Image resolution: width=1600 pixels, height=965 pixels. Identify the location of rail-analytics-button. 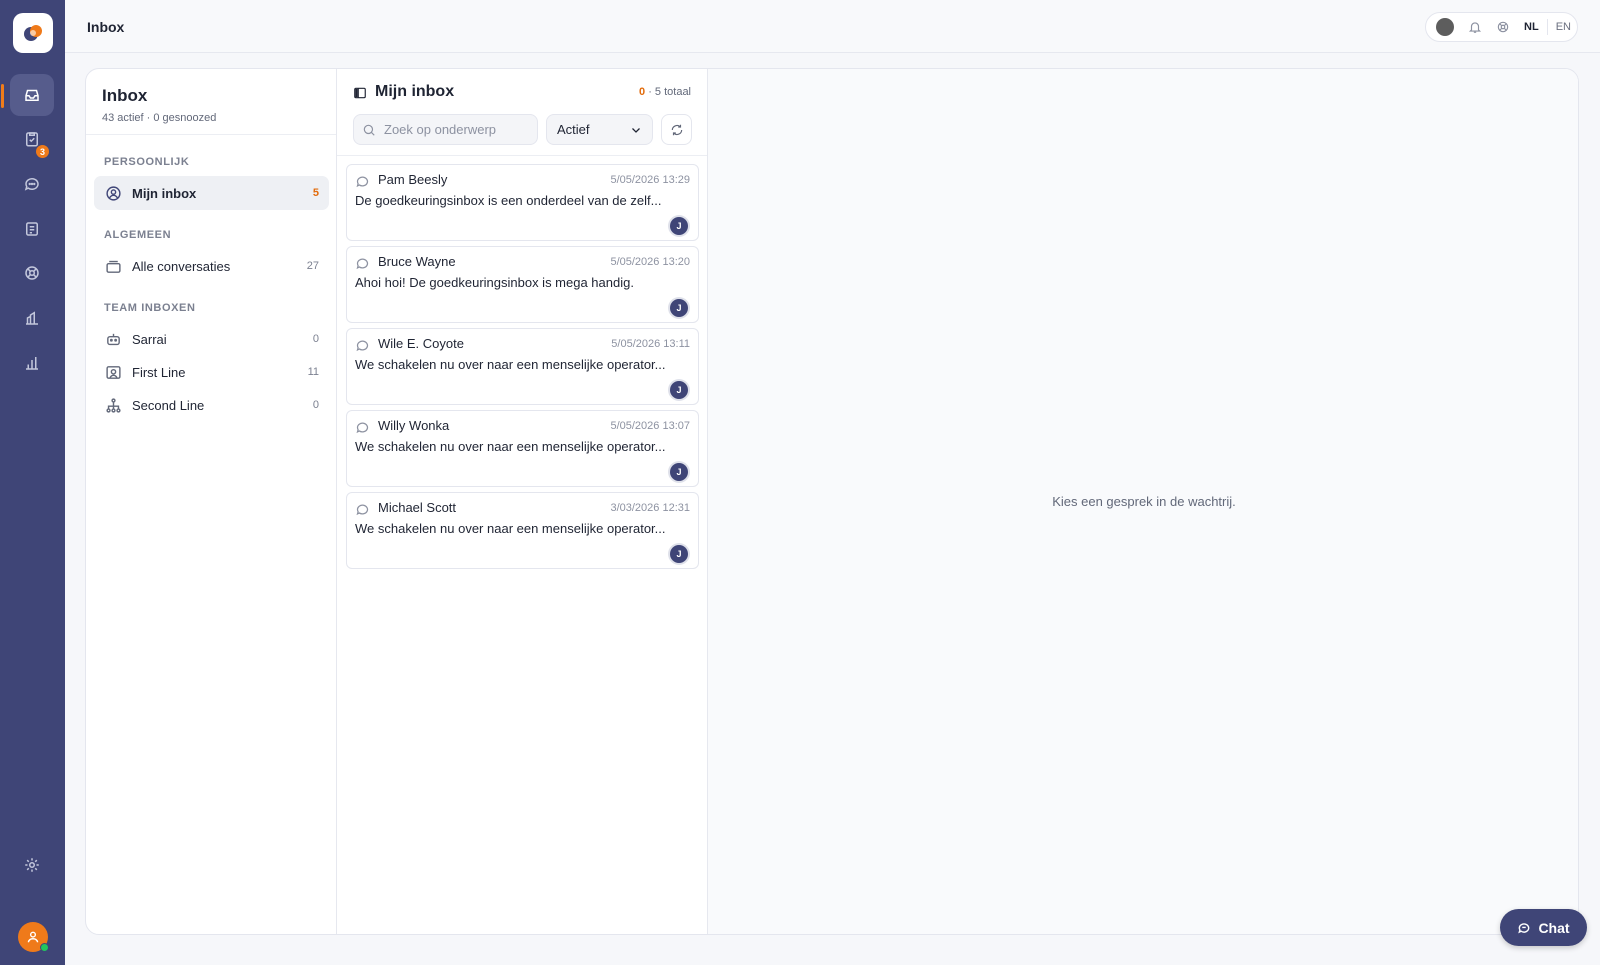
(32, 363).